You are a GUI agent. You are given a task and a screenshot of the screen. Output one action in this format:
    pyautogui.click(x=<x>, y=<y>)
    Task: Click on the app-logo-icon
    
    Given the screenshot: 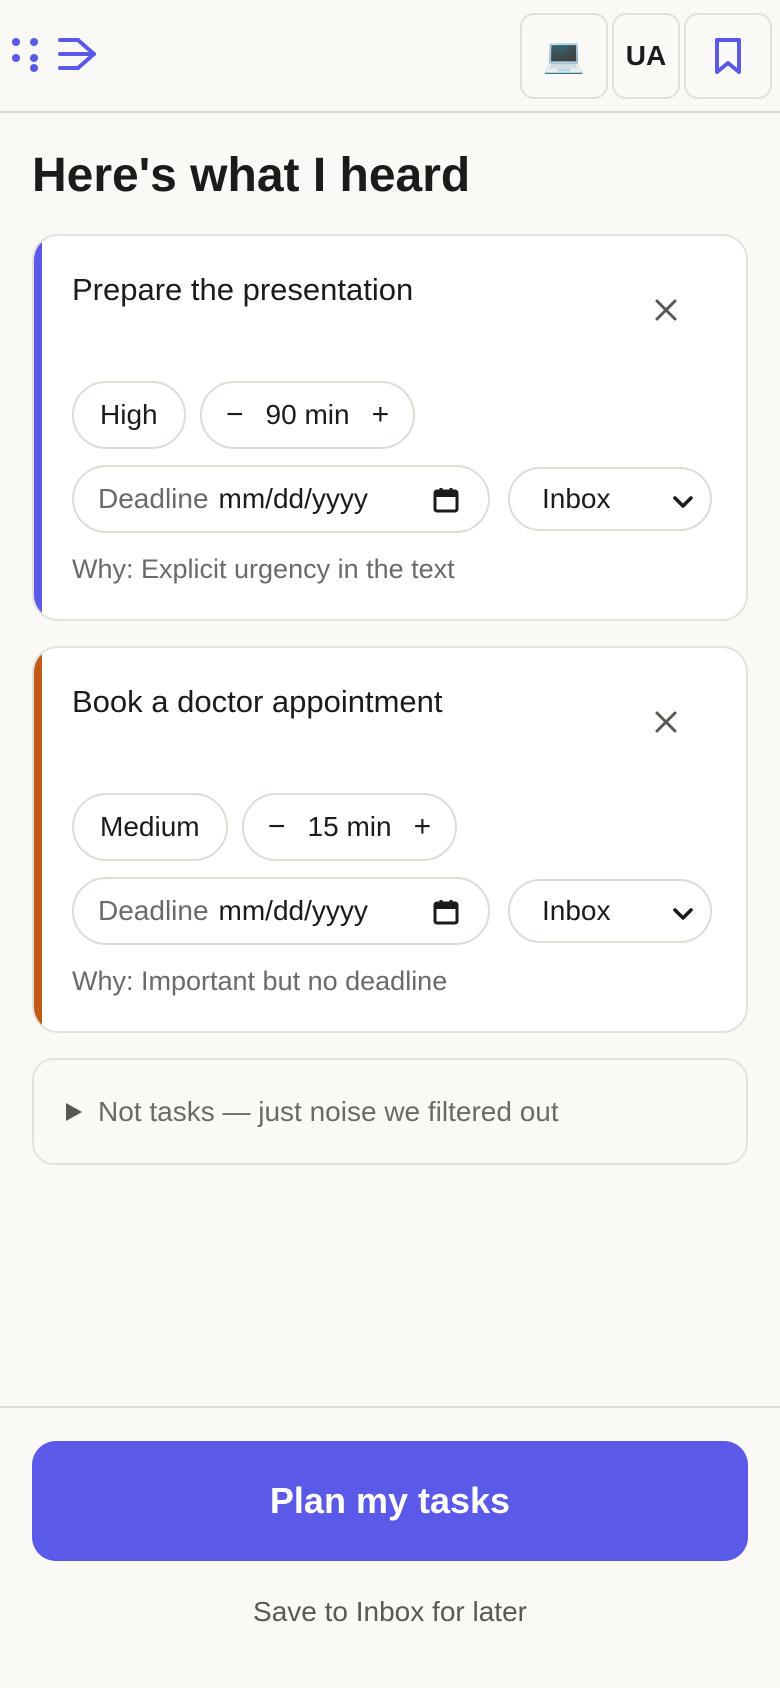 What is the action you would take?
    pyautogui.click(x=55, y=56)
    